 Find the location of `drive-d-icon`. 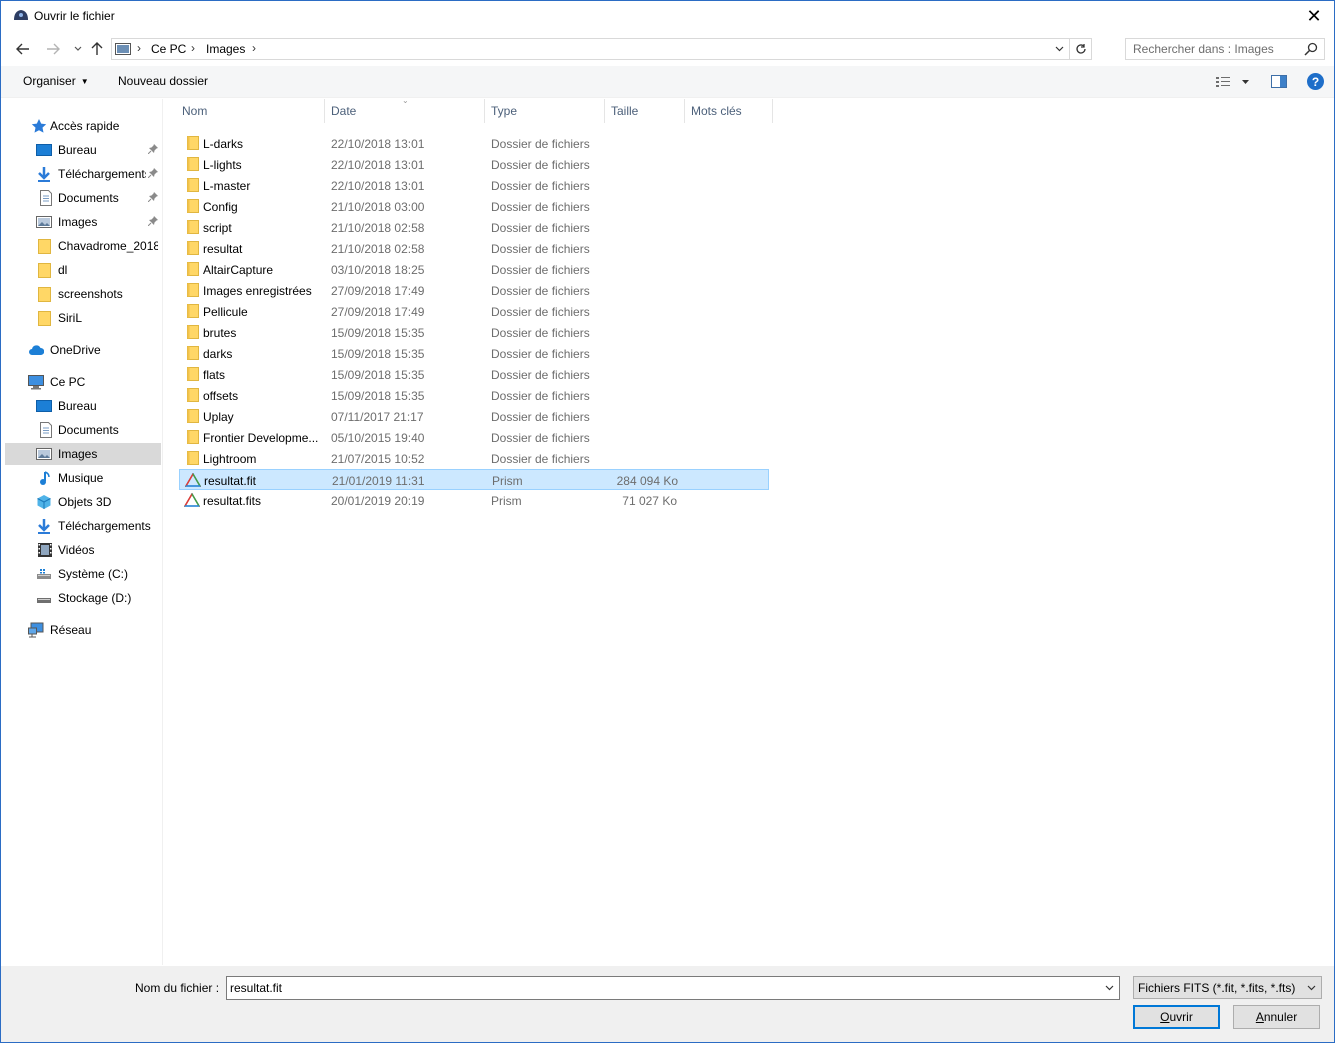

drive-d-icon is located at coordinates (44, 600).